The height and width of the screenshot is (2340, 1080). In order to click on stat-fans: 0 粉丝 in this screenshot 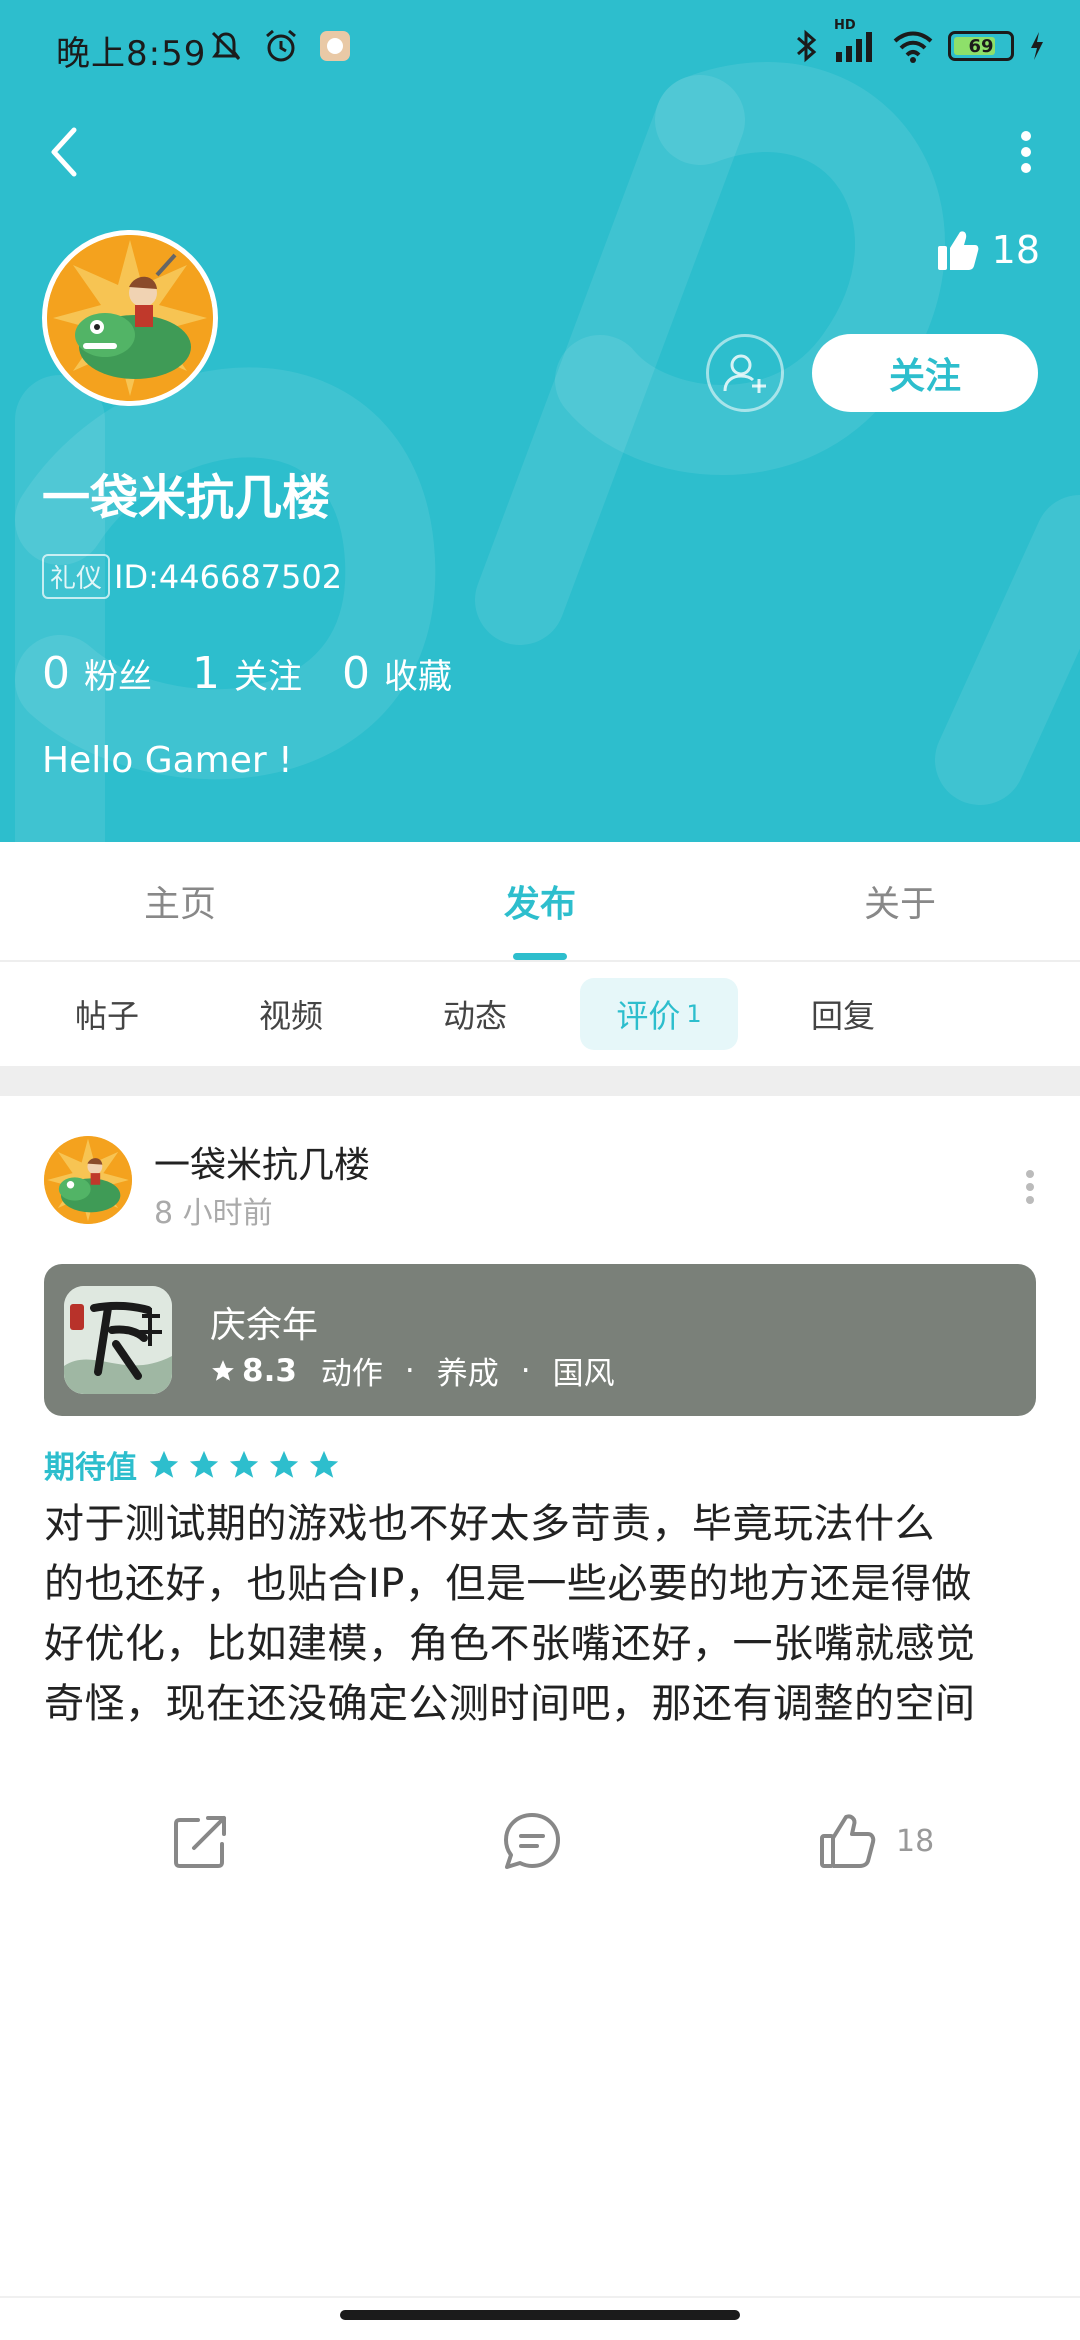, I will do `click(97, 673)`.